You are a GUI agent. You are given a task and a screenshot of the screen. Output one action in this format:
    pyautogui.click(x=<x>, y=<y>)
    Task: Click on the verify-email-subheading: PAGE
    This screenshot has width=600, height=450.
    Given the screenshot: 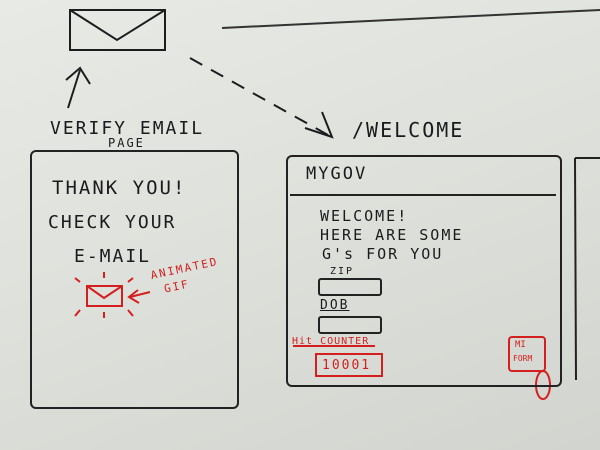 What is the action you would take?
    pyautogui.click(x=126, y=143)
    